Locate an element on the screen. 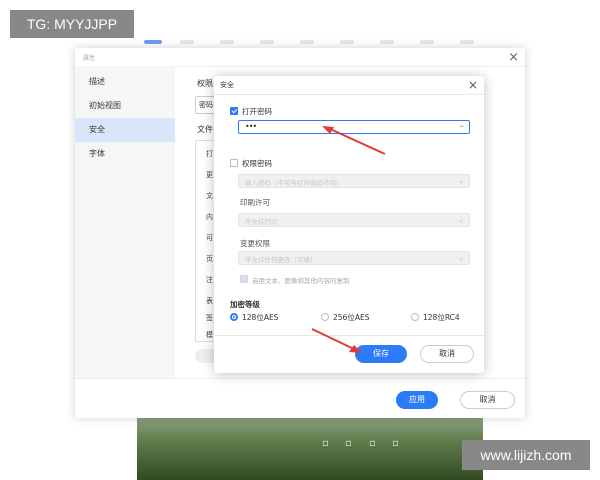 The image size is (600, 480). file-label: 文件 is located at coordinates (205, 129).